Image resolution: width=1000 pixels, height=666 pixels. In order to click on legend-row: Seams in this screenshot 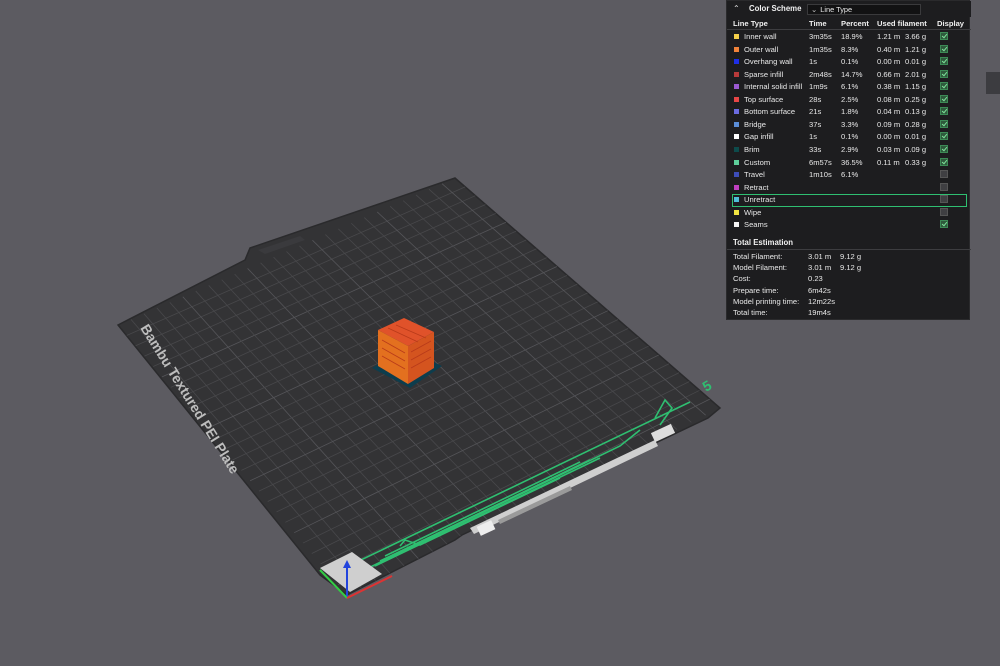, I will do `click(849, 225)`.